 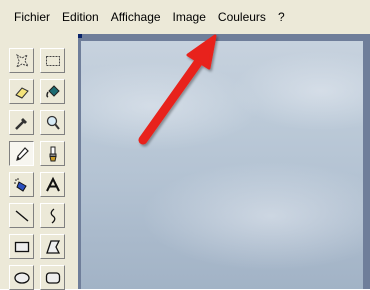 I want to click on rect-select-tool, so click(x=52, y=60).